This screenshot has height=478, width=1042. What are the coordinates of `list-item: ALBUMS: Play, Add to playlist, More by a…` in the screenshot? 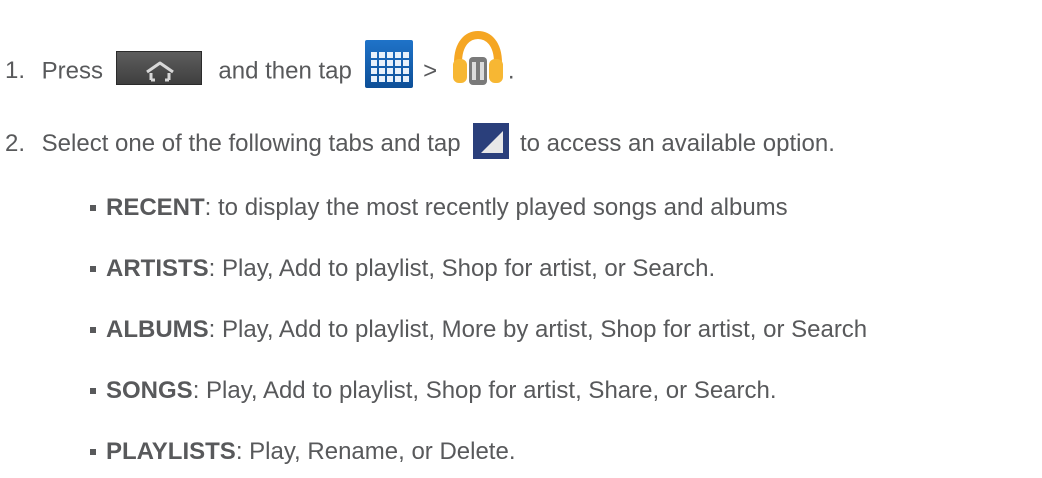 It's located at (479, 330).